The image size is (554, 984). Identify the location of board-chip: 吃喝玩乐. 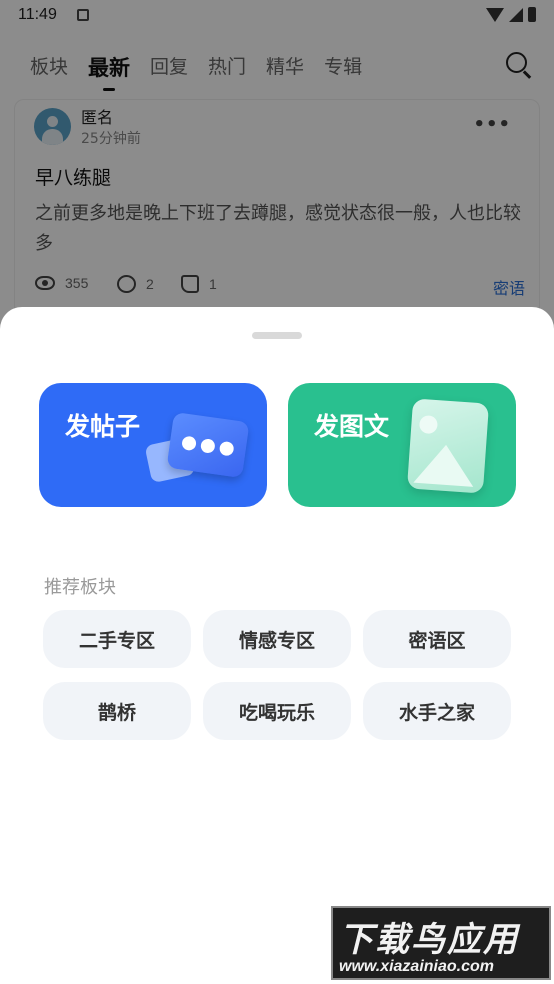
(277, 711).